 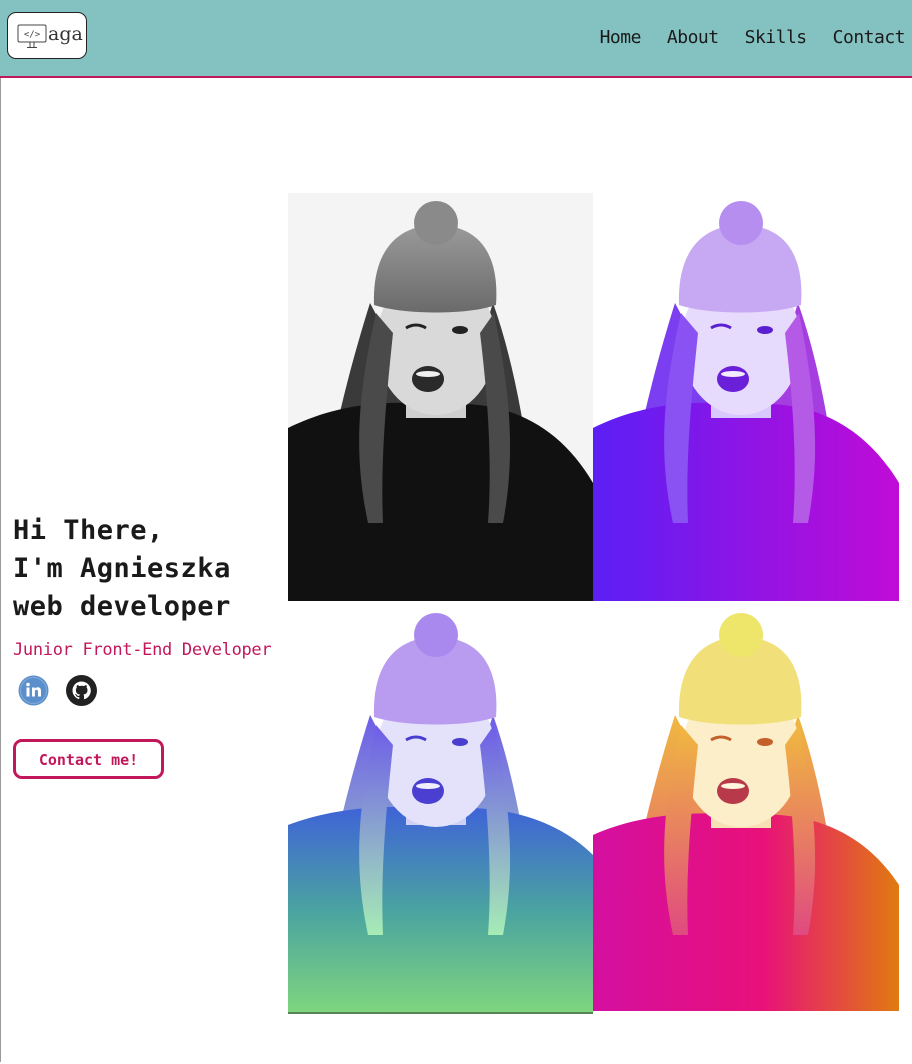 I want to click on github-icon, so click(x=81, y=690).